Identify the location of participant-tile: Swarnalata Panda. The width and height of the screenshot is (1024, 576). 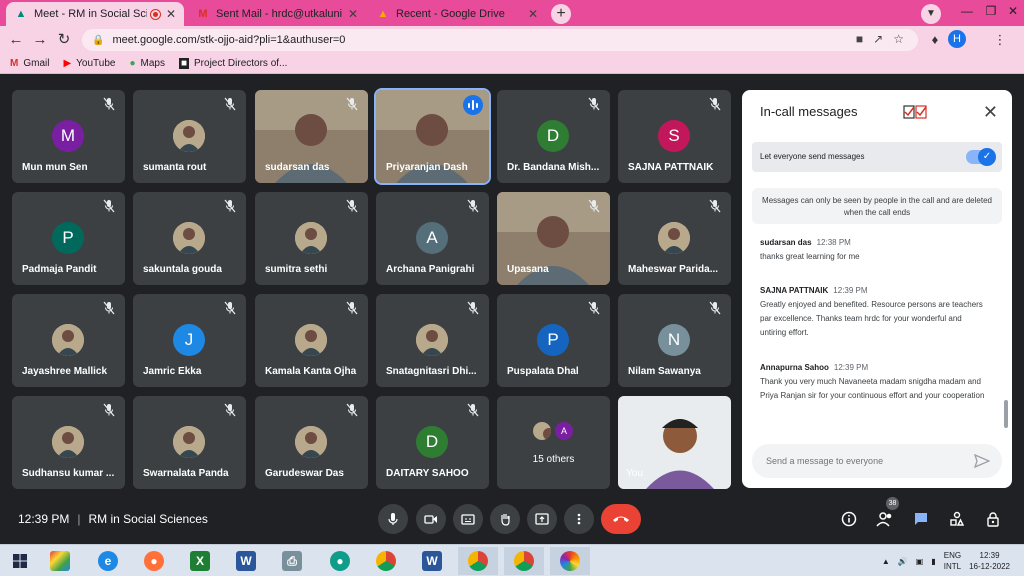
(189, 442).